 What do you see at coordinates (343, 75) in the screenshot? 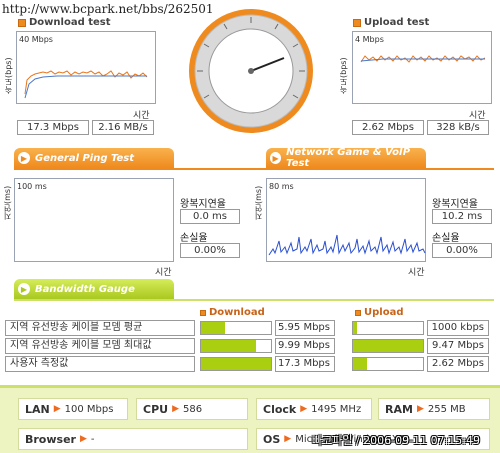
I see `upload-ylabel: 속도(bps)` at bounding box center [343, 75].